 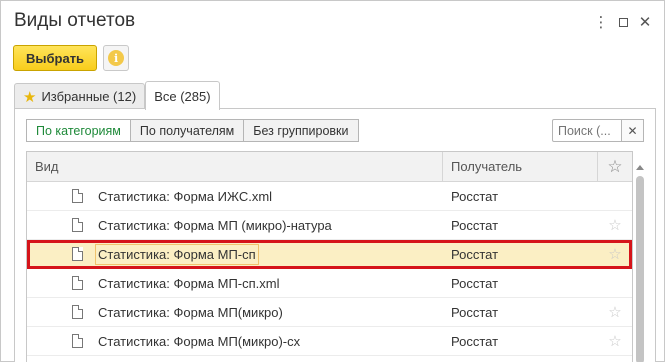 I want to click on info-icon: i, so click(x=116, y=58).